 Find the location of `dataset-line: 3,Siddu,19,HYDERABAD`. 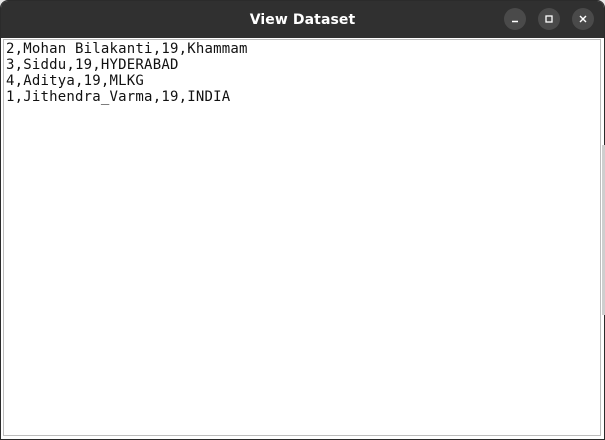

dataset-line: 3,Siddu,19,HYDERABAD is located at coordinates (92, 65).